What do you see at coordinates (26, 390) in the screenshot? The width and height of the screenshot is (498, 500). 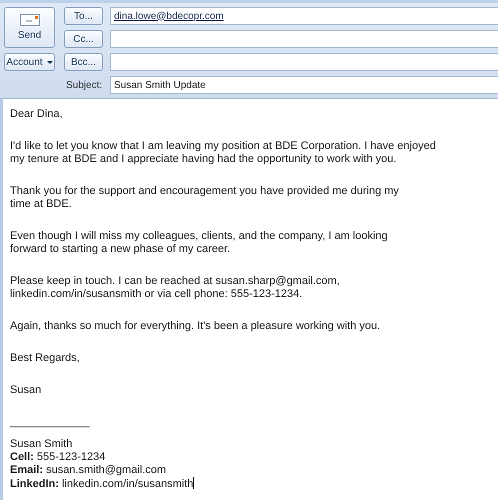 I see `message-text: Susan` at bounding box center [26, 390].